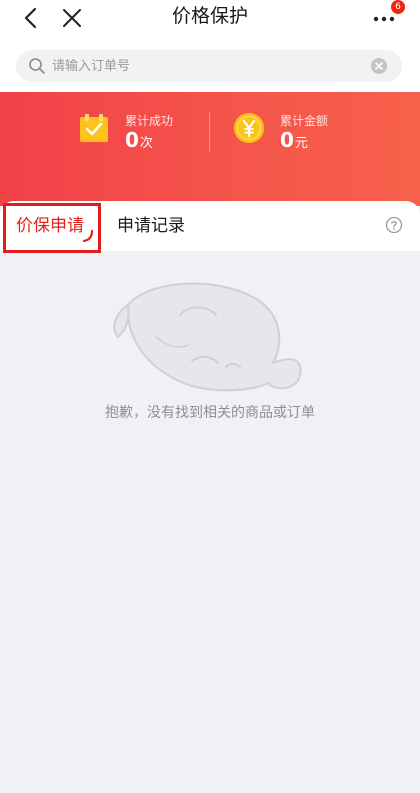  What do you see at coordinates (52, 228) in the screenshot?
I see `active-tab-highlight-box` at bounding box center [52, 228].